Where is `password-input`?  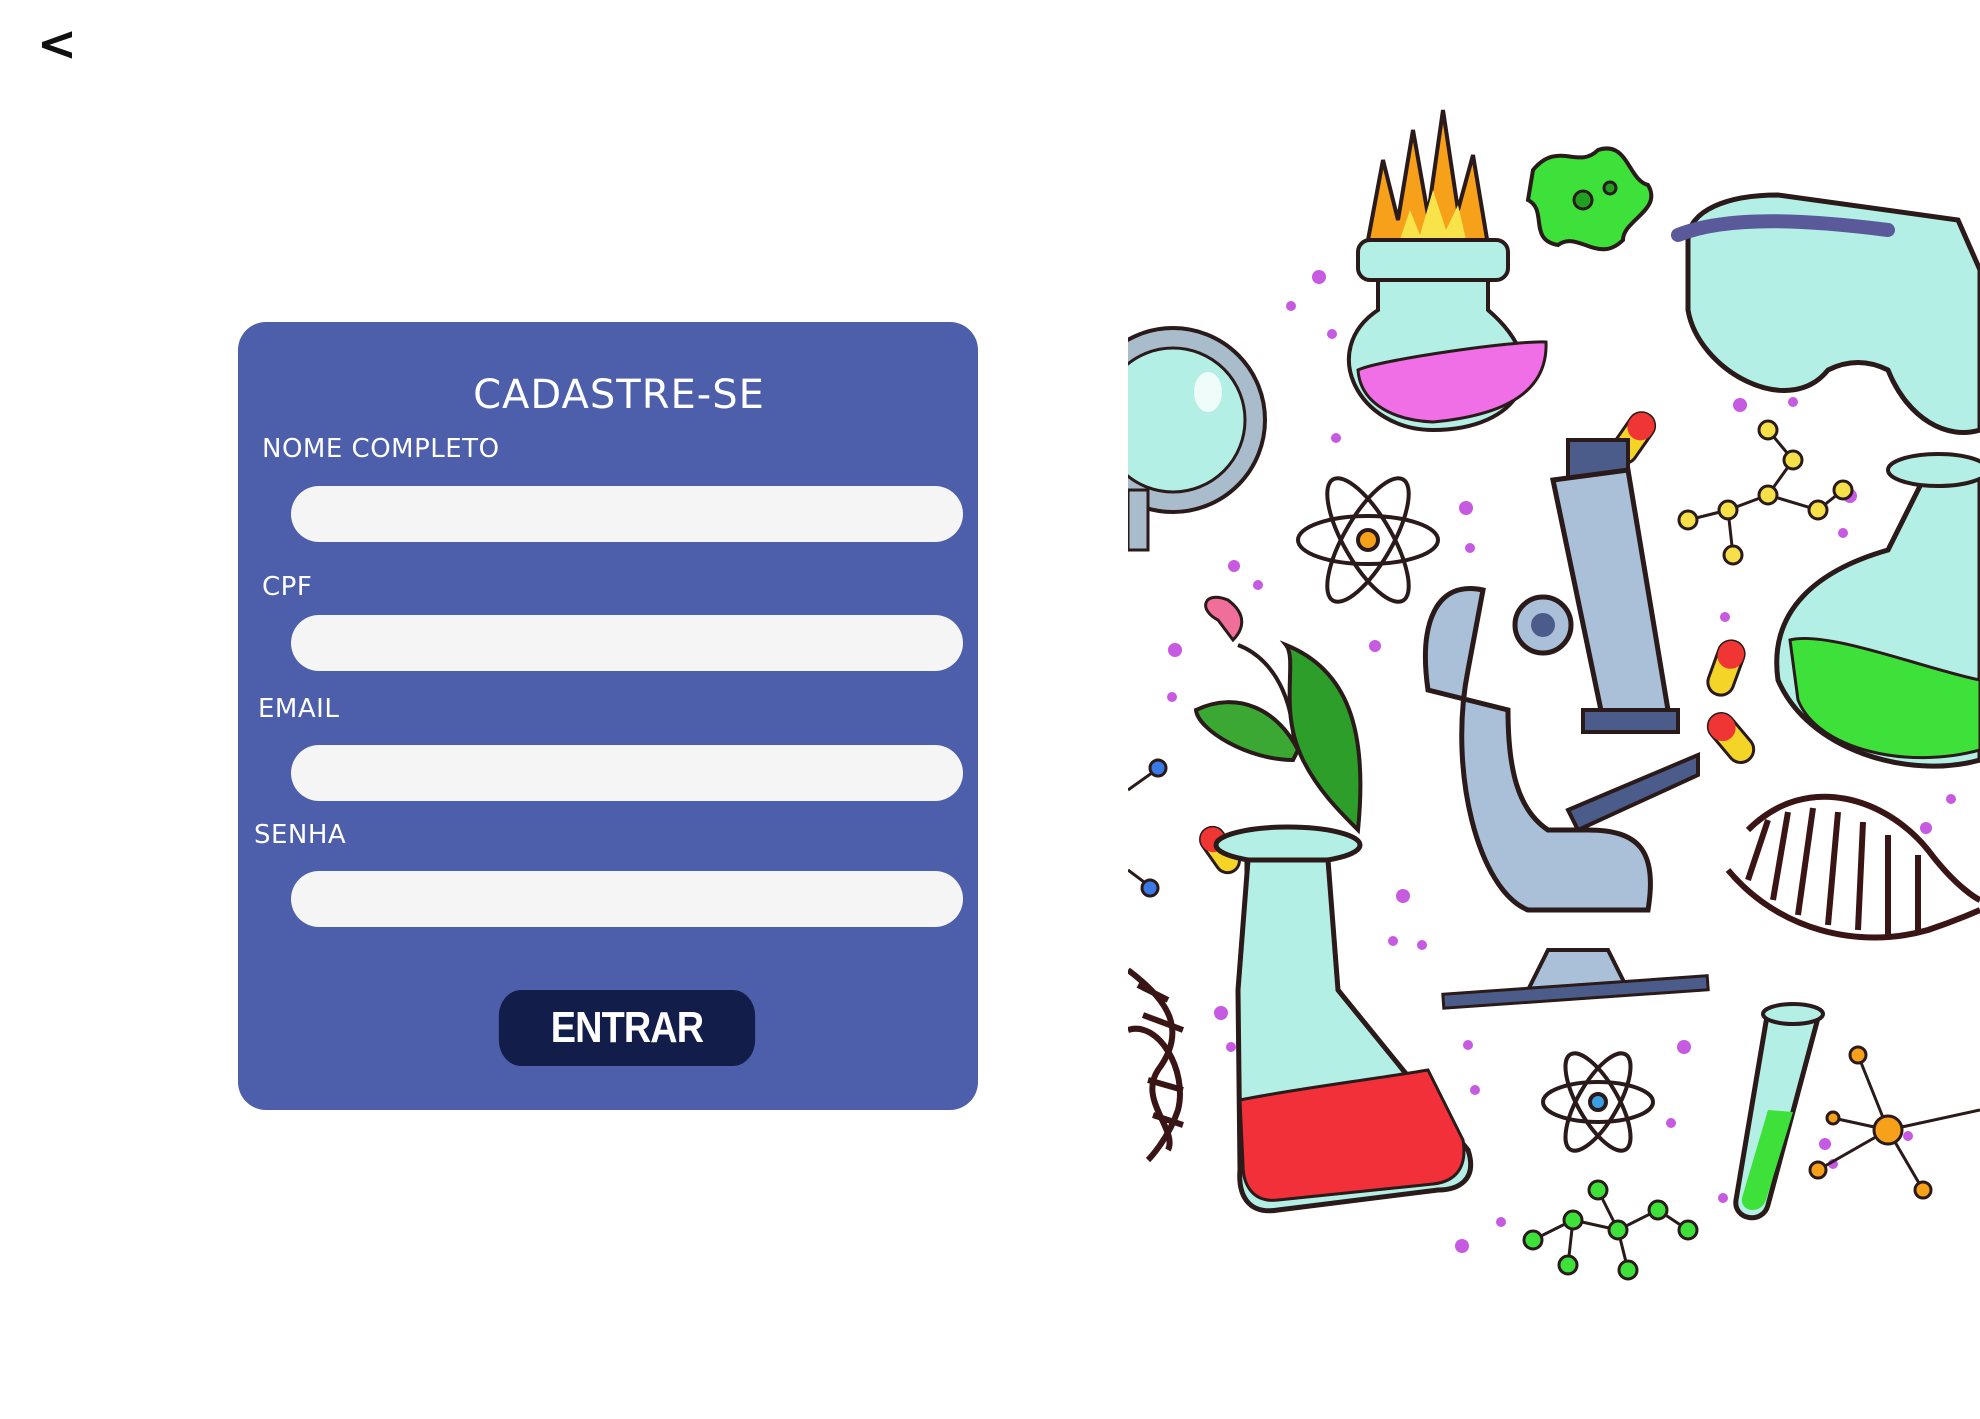
password-input is located at coordinates (627, 899).